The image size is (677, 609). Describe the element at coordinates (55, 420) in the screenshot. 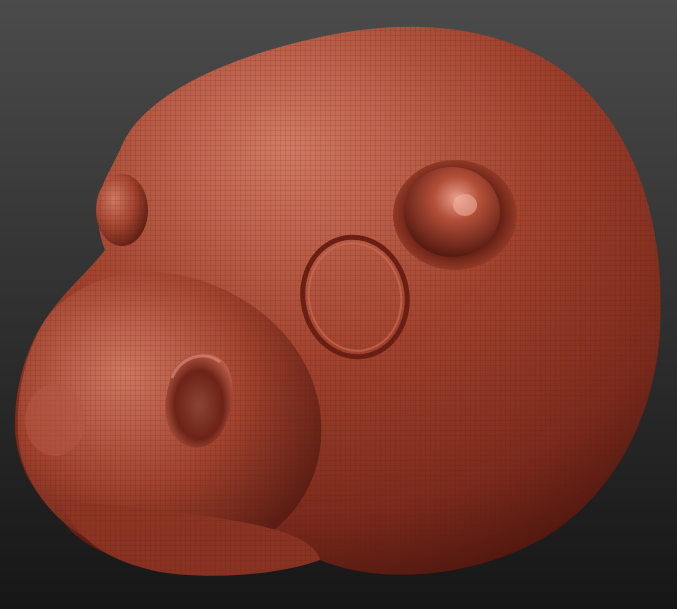

I see `nose-tip` at that location.